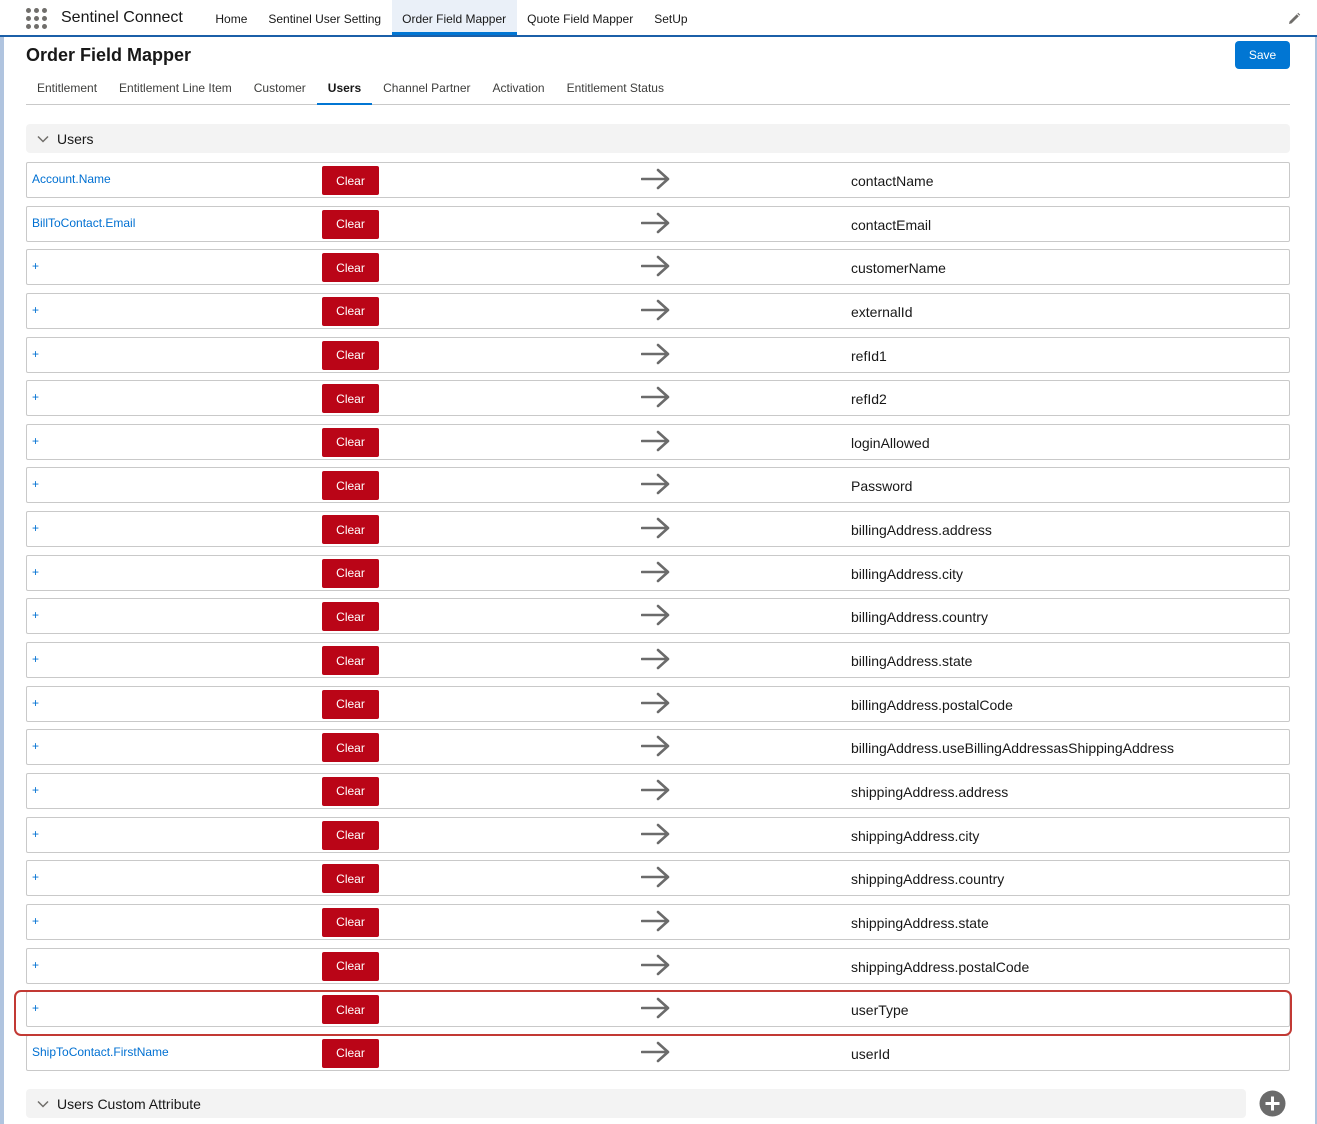  I want to click on tab-users: Users, so click(344, 89).